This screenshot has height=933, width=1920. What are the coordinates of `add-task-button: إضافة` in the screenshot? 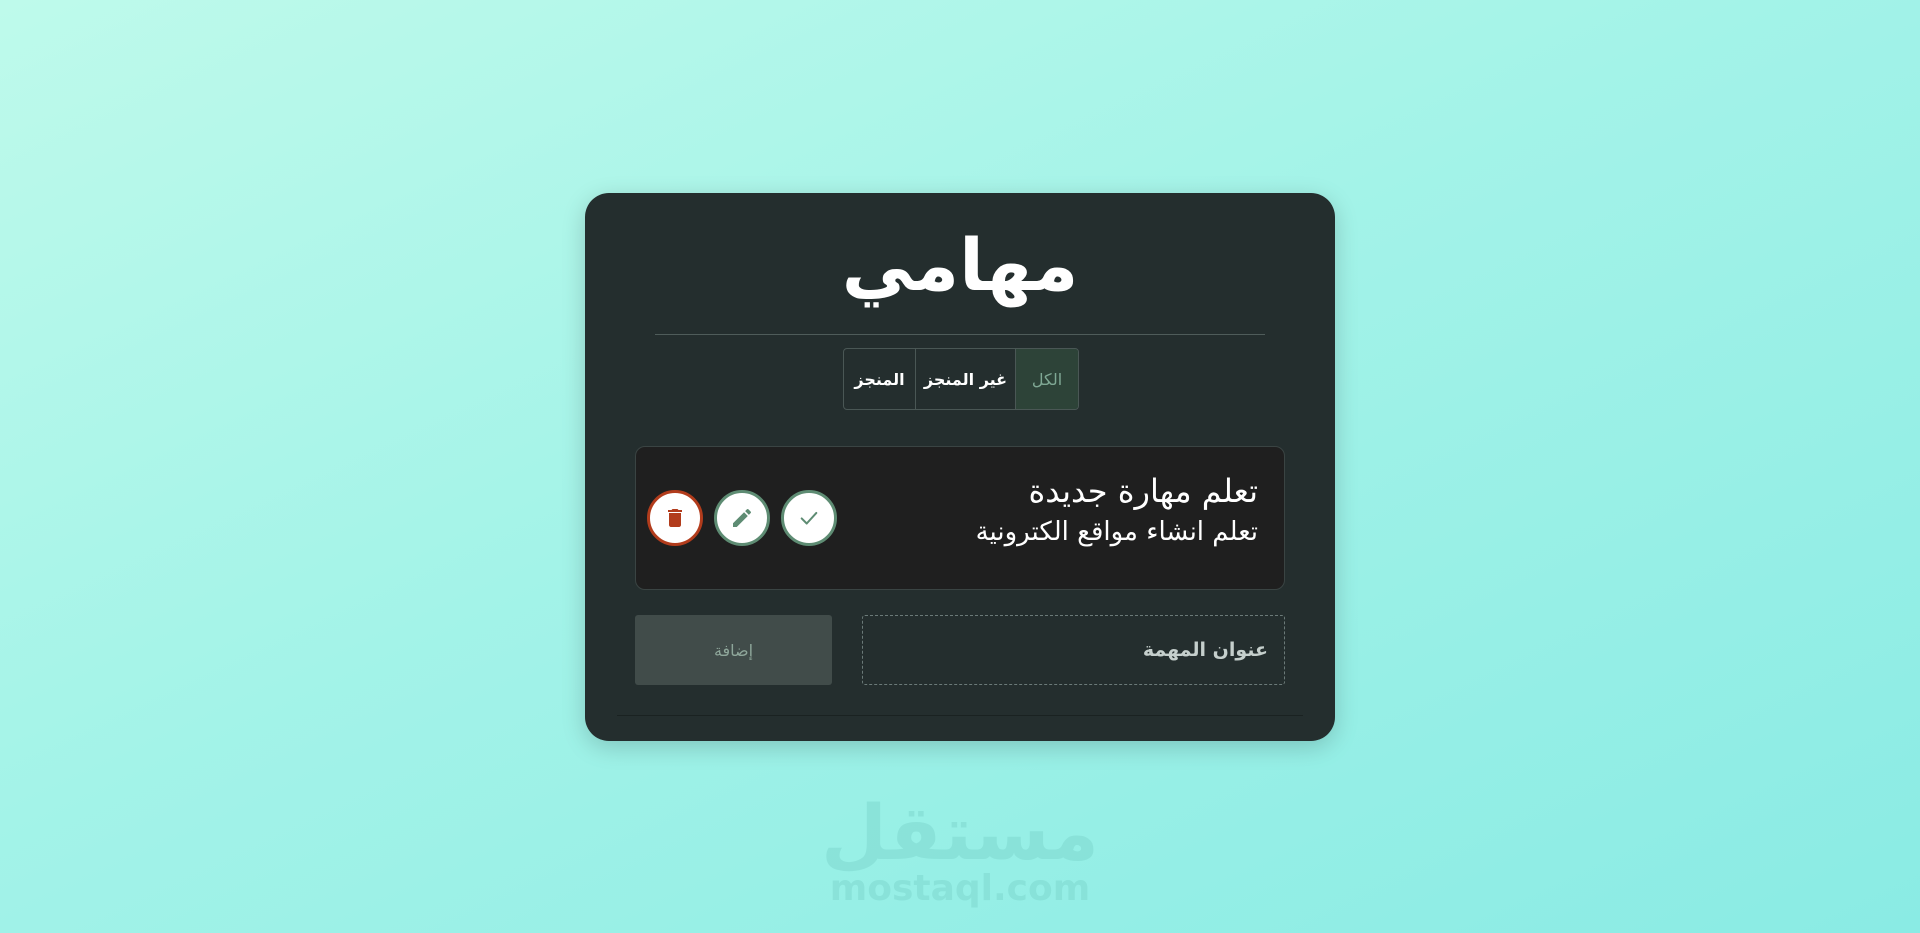 It's located at (733, 650).